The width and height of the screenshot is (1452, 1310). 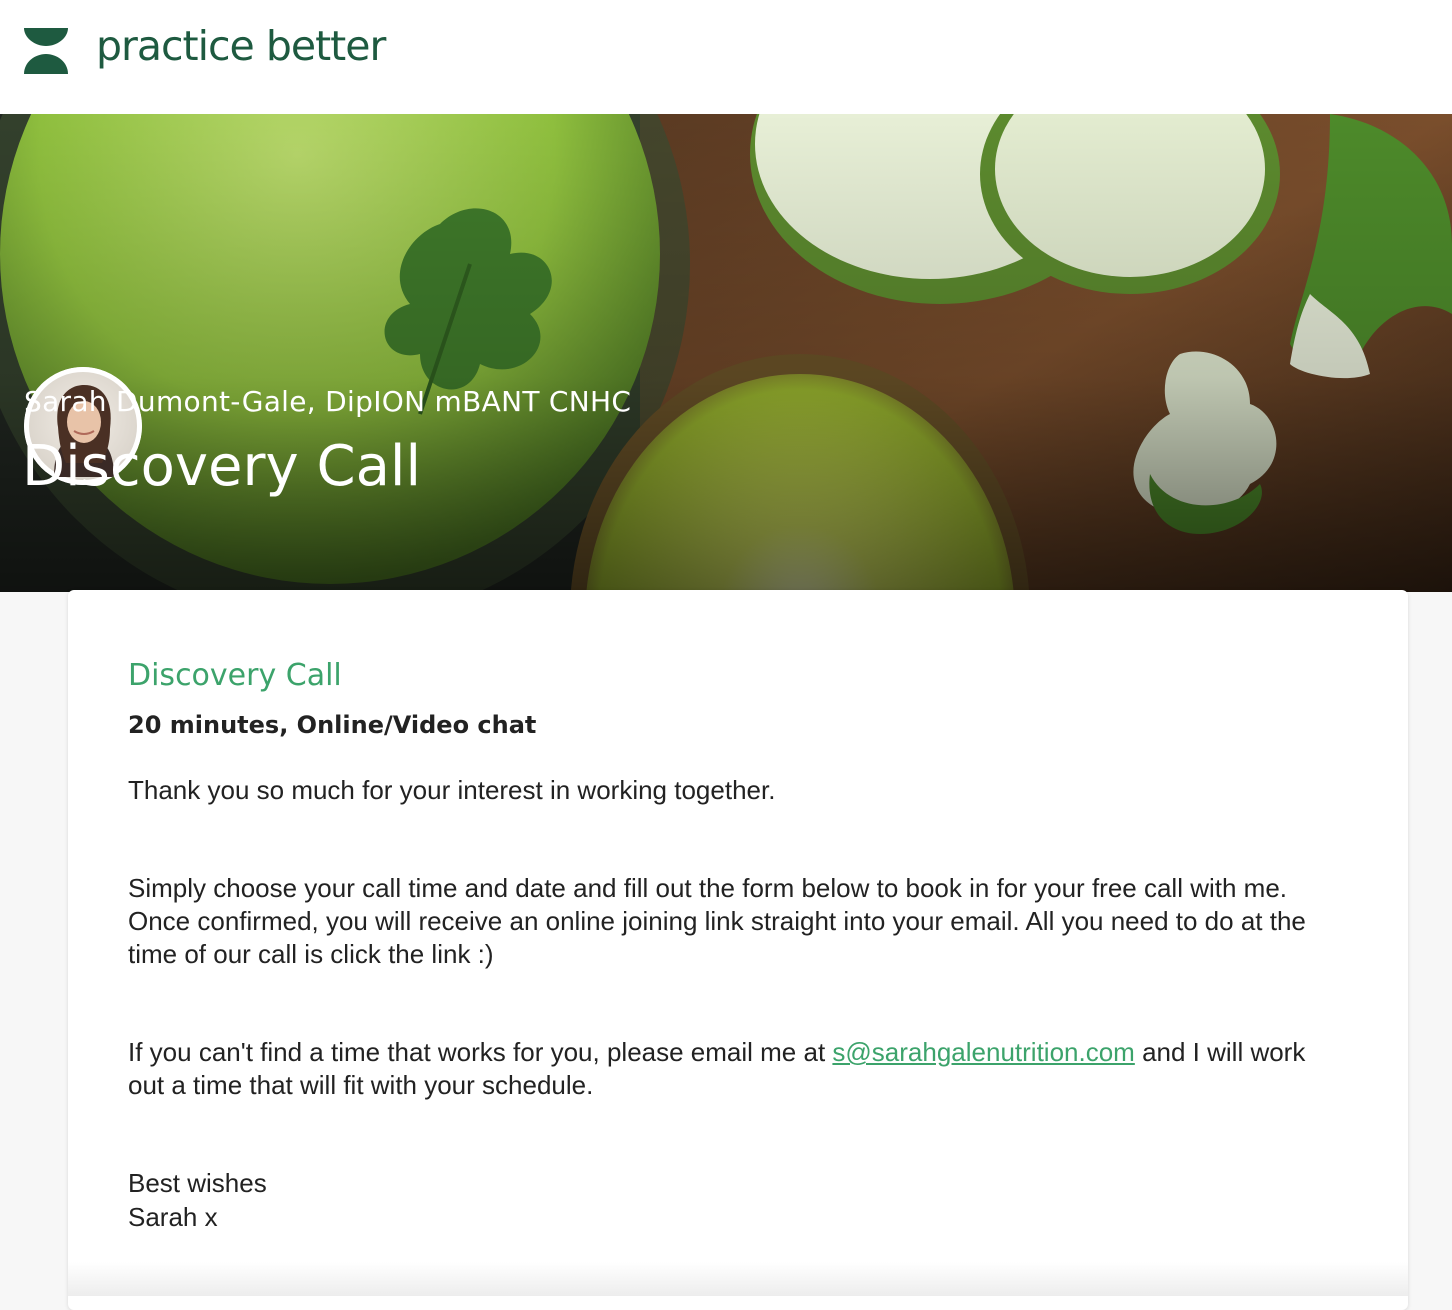 What do you see at coordinates (738, 1279) in the screenshot?
I see `scroll-fade` at bounding box center [738, 1279].